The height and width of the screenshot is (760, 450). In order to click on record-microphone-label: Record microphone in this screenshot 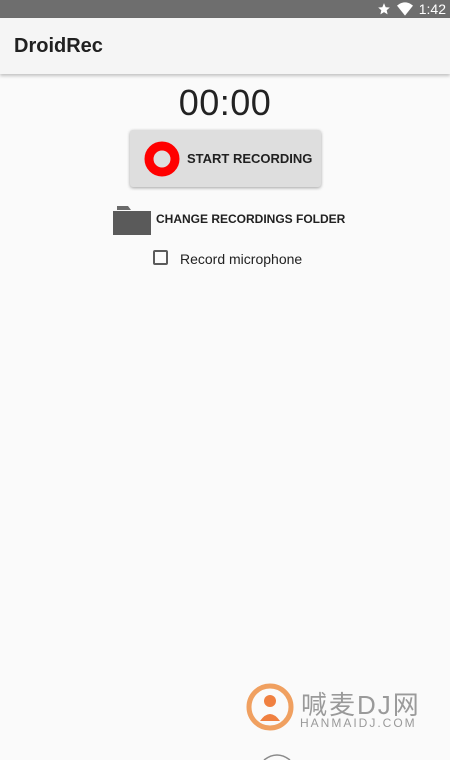, I will do `click(241, 259)`.